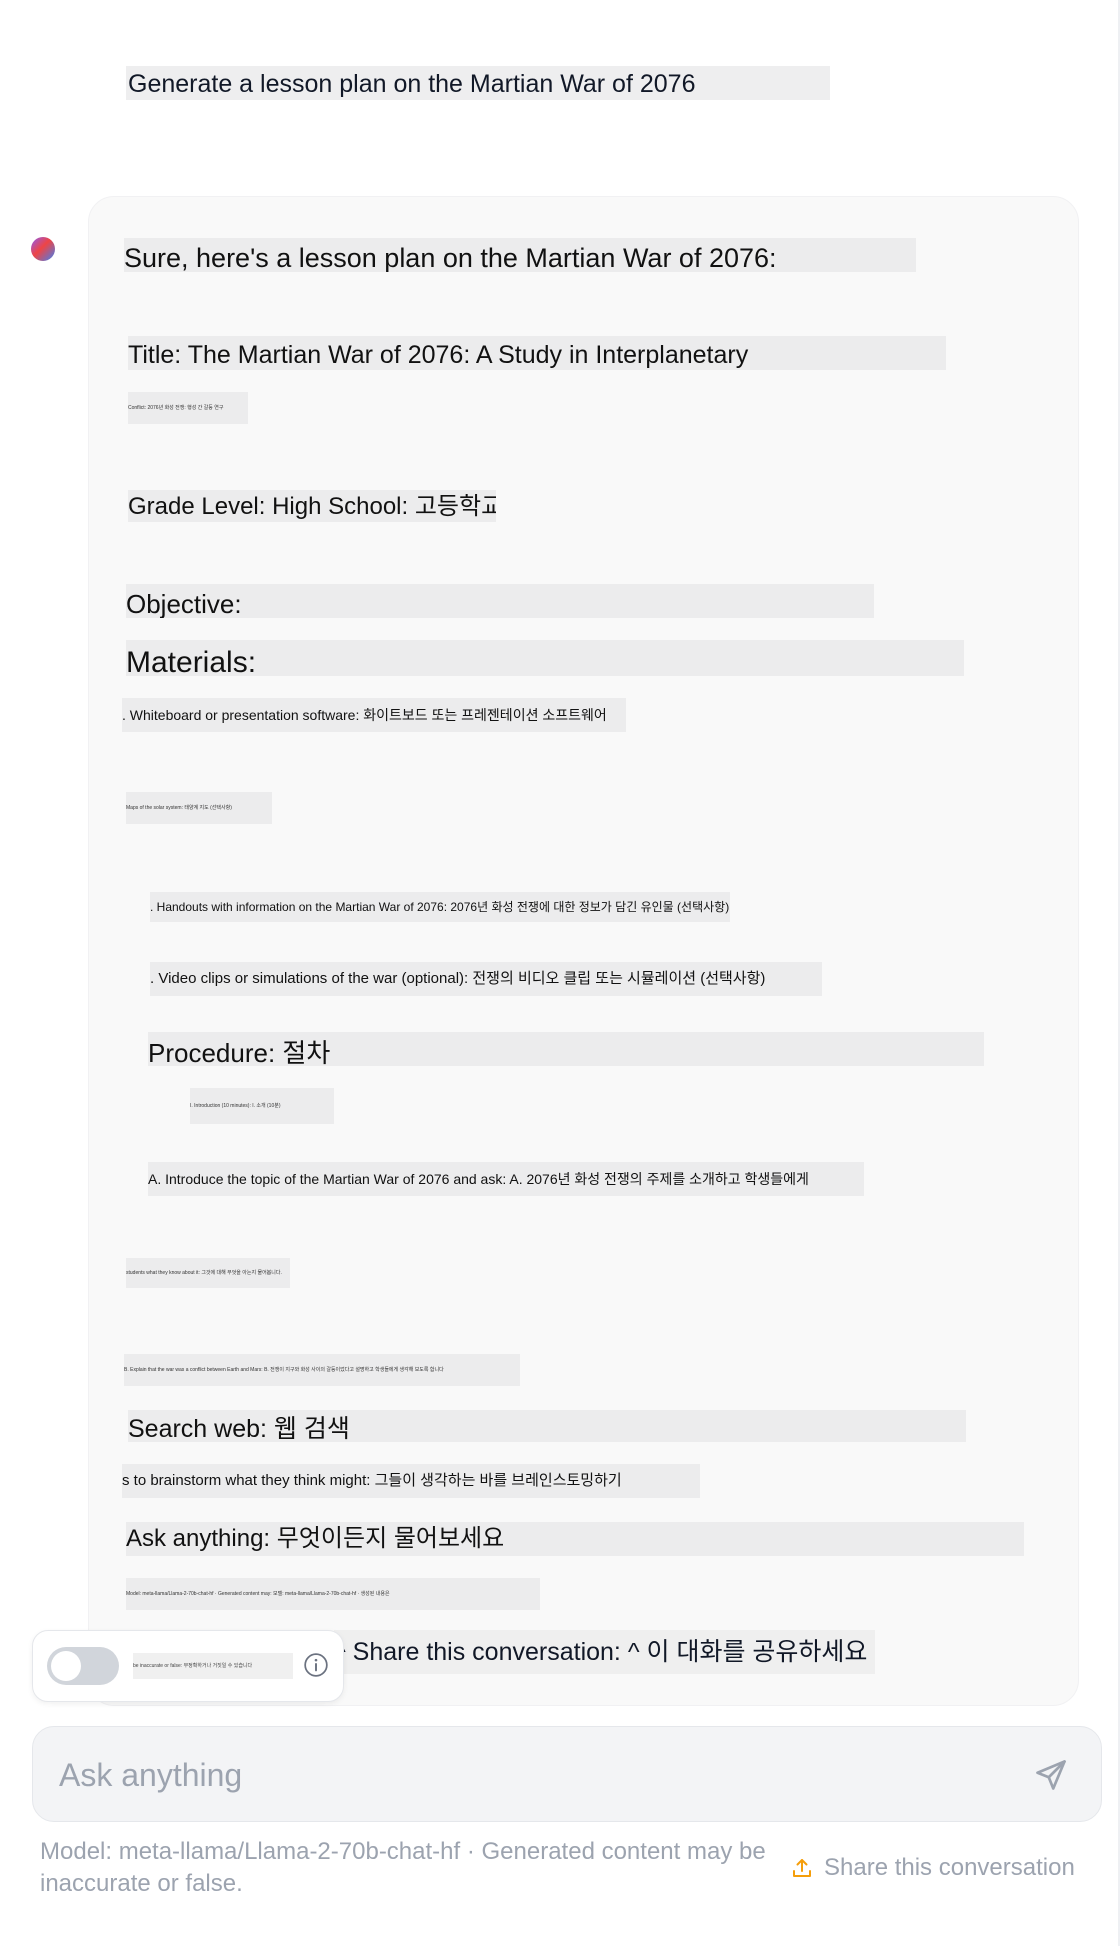 This screenshot has height=1946, width=1120. I want to click on grade-level-line: Grade Level: High School: 고등학교, so click(312, 506).